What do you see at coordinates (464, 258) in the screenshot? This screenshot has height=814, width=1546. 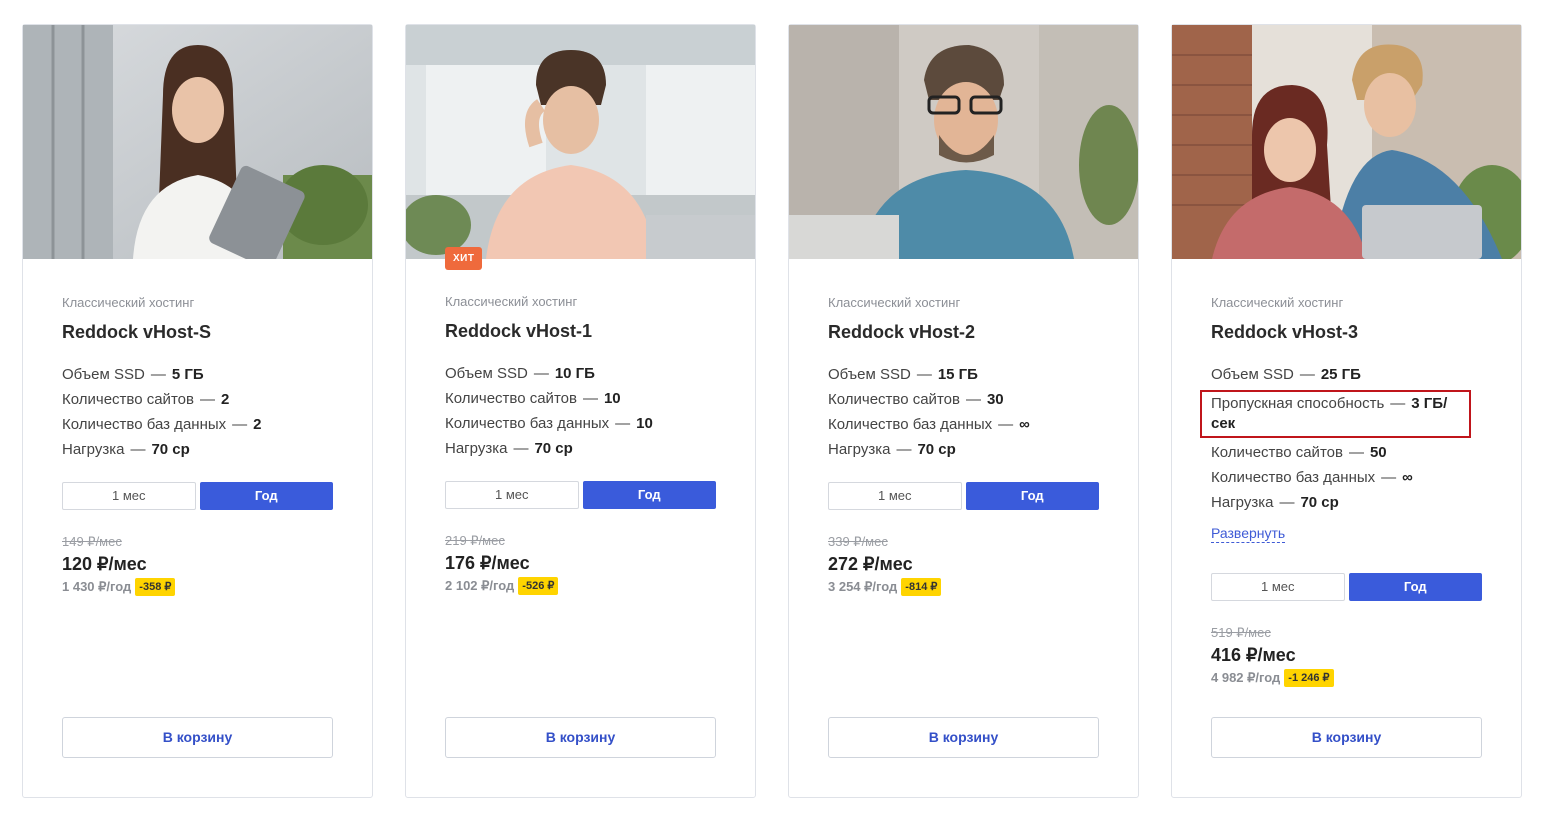 I see `hit-badge: ХИТ` at bounding box center [464, 258].